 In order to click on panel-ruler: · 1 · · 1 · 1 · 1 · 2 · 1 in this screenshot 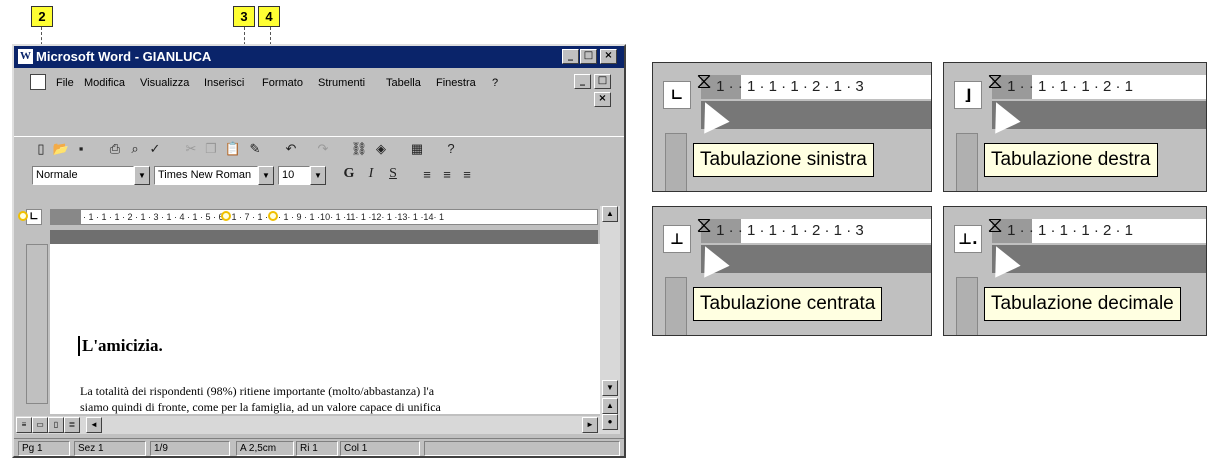, I will do `click(1099, 231)`.